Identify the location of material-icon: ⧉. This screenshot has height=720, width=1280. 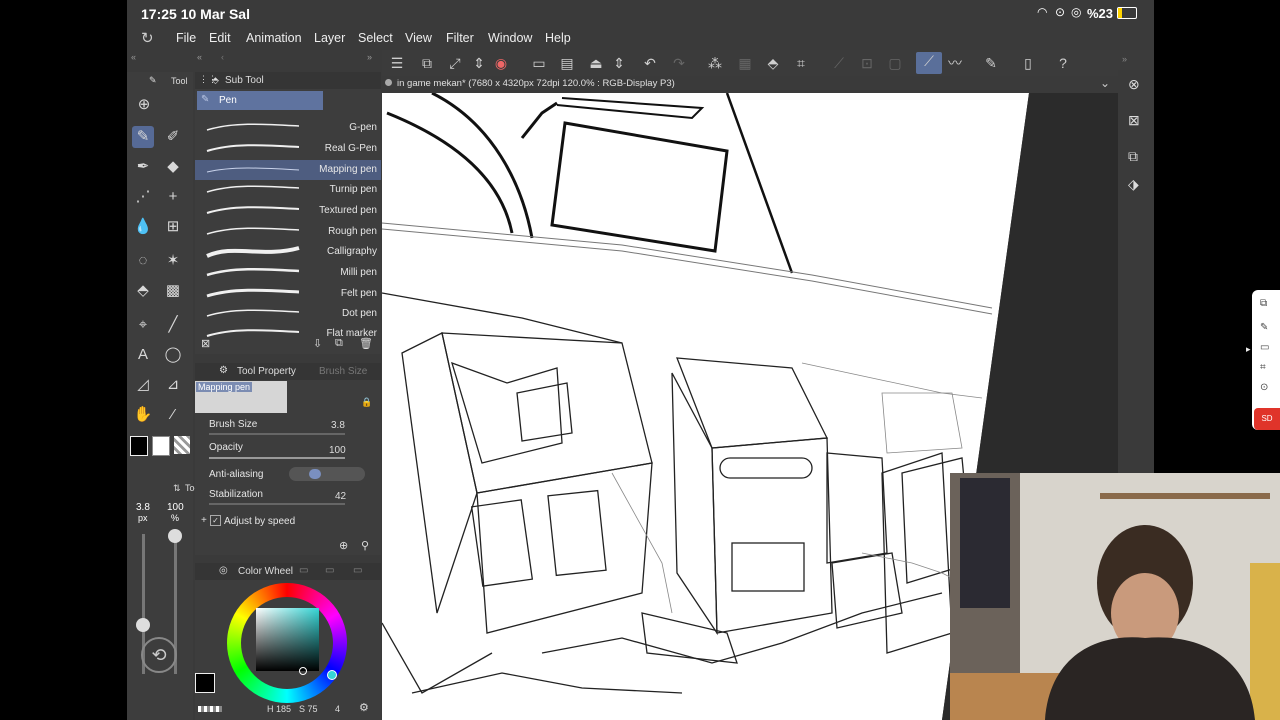
(1133, 156).